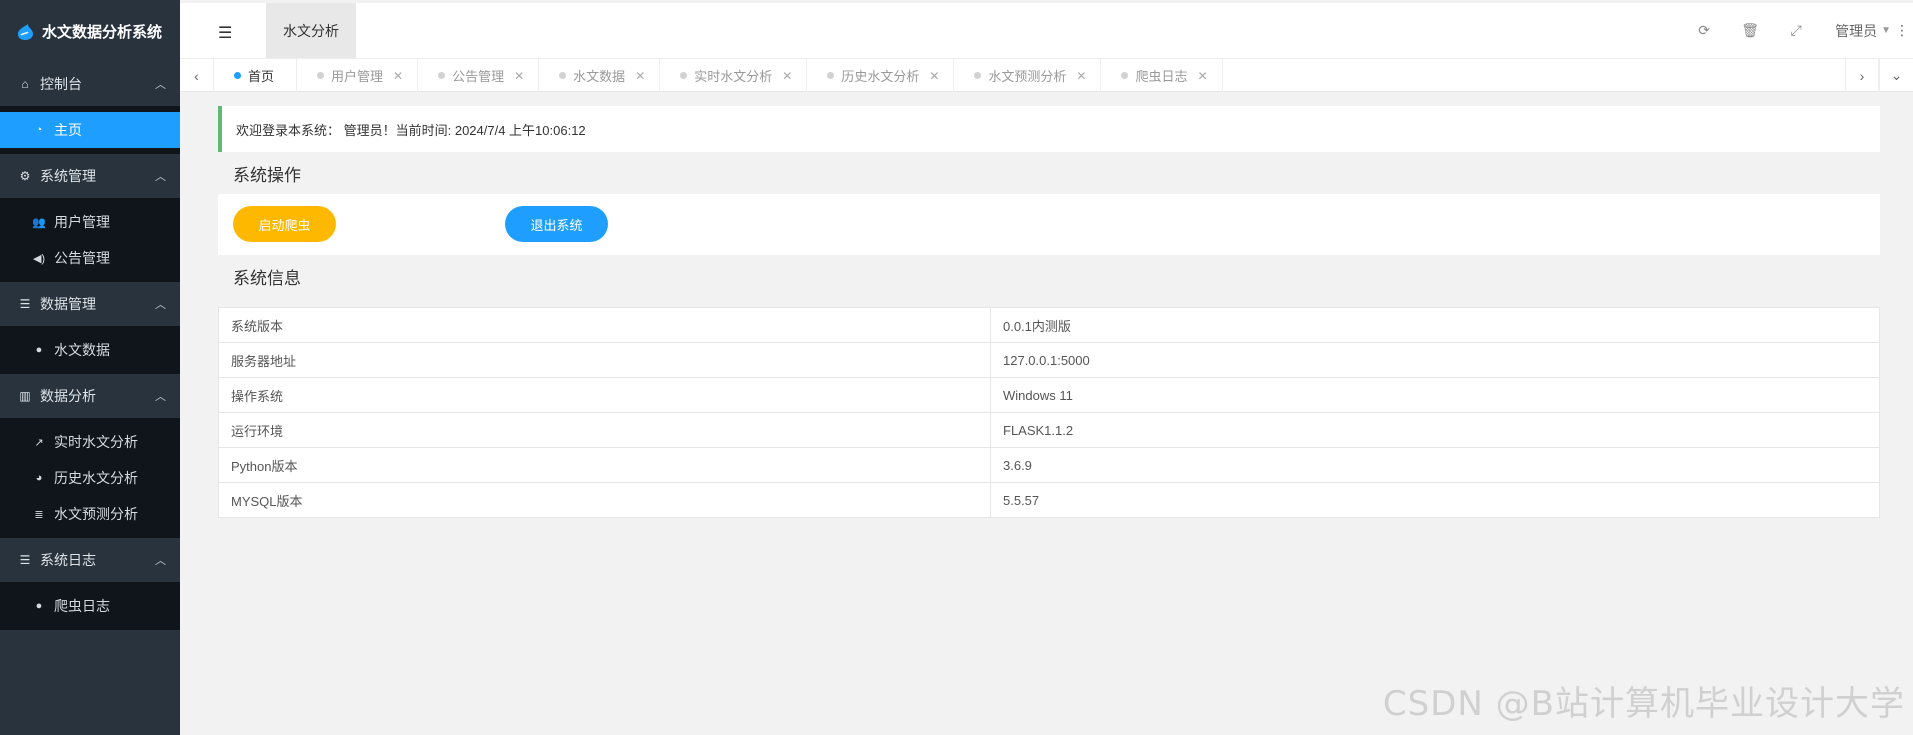  I want to click on tab-home: 首页, so click(256, 75).